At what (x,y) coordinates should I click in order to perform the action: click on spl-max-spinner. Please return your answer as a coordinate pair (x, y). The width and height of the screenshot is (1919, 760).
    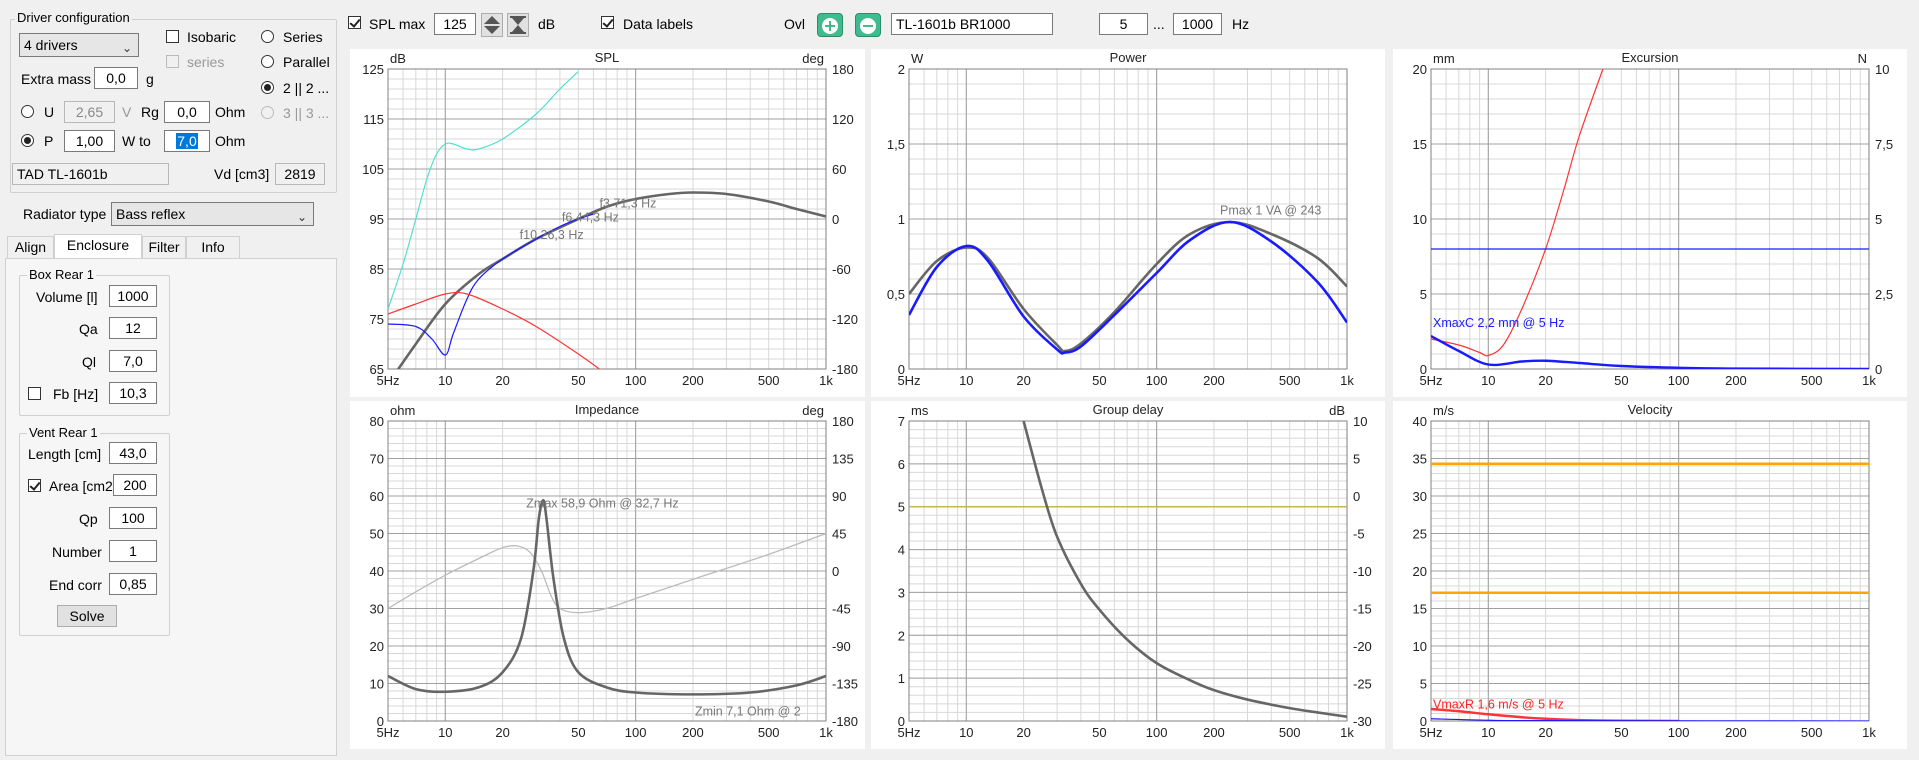
    Looking at the image, I should click on (492, 25).